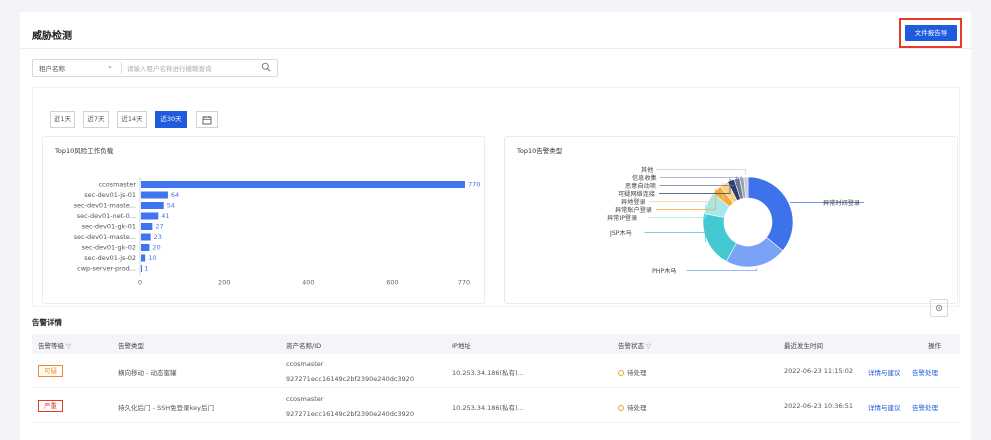 The width and height of the screenshot is (991, 440). What do you see at coordinates (47, 322) in the screenshot?
I see `alert-details-title: 告警详情` at bounding box center [47, 322].